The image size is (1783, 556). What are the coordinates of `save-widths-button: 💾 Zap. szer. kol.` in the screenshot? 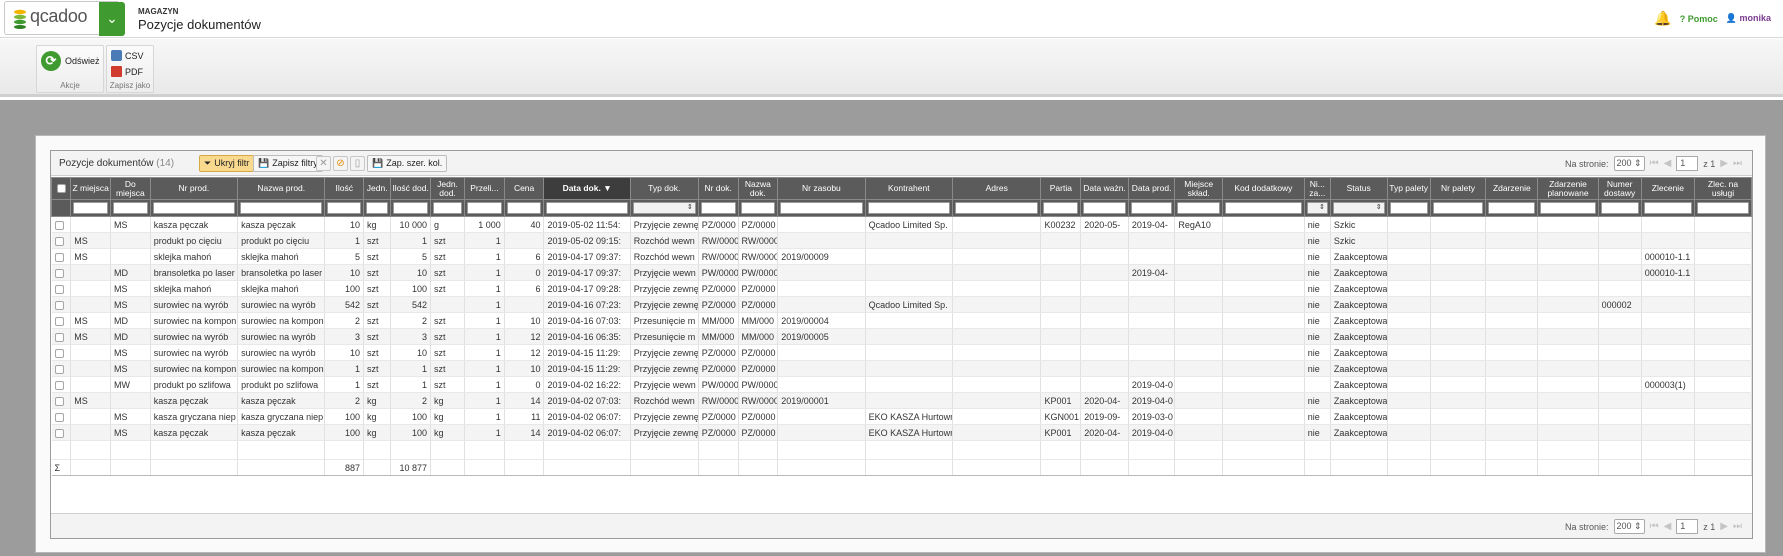 It's located at (407, 163).